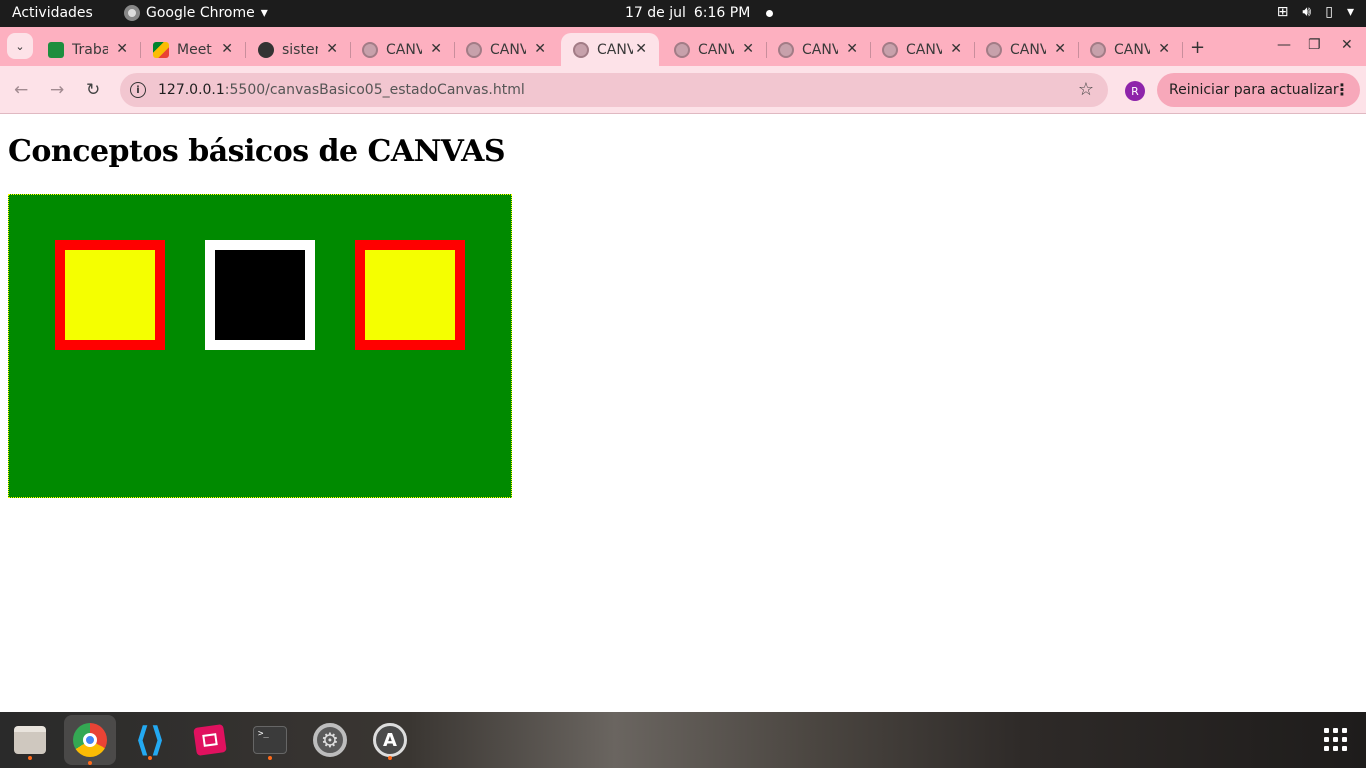  What do you see at coordinates (1335, 739) in the screenshot?
I see `show-apps-grid-icon` at bounding box center [1335, 739].